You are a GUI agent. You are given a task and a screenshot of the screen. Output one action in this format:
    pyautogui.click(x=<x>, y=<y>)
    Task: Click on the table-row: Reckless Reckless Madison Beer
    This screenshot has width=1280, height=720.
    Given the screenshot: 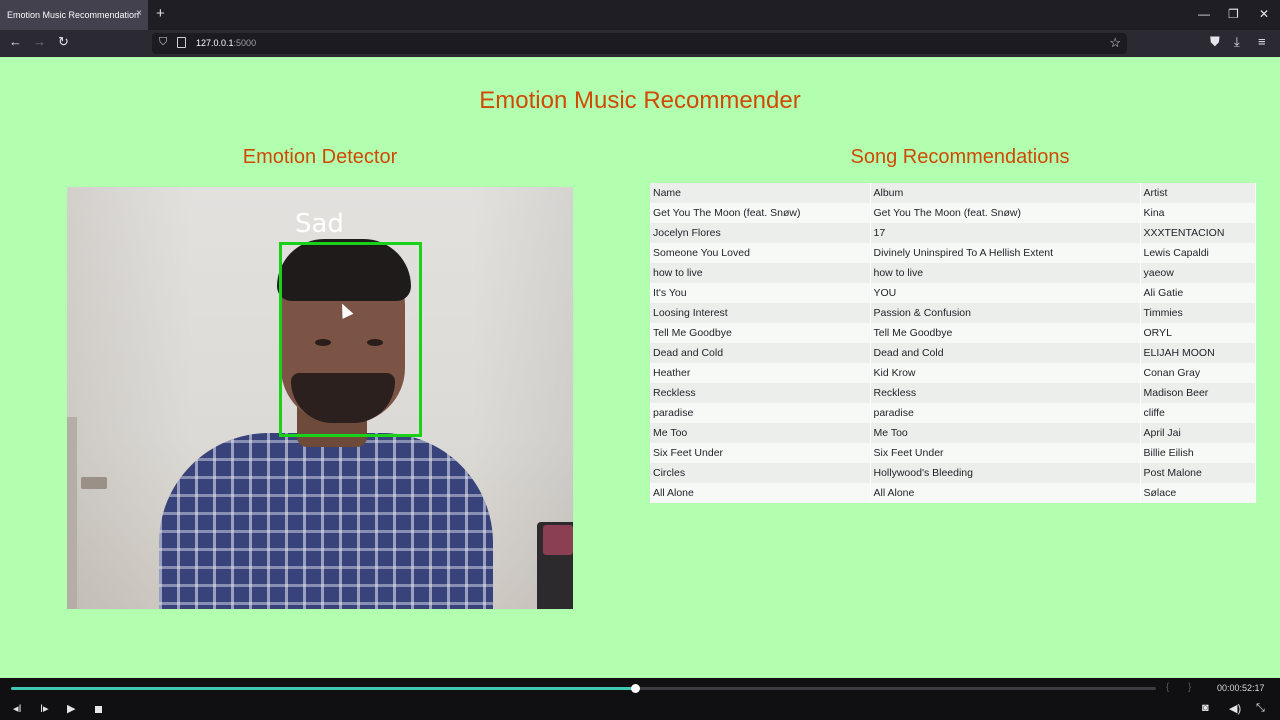 What is the action you would take?
    pyautogui.click(x=953, y=393)
    